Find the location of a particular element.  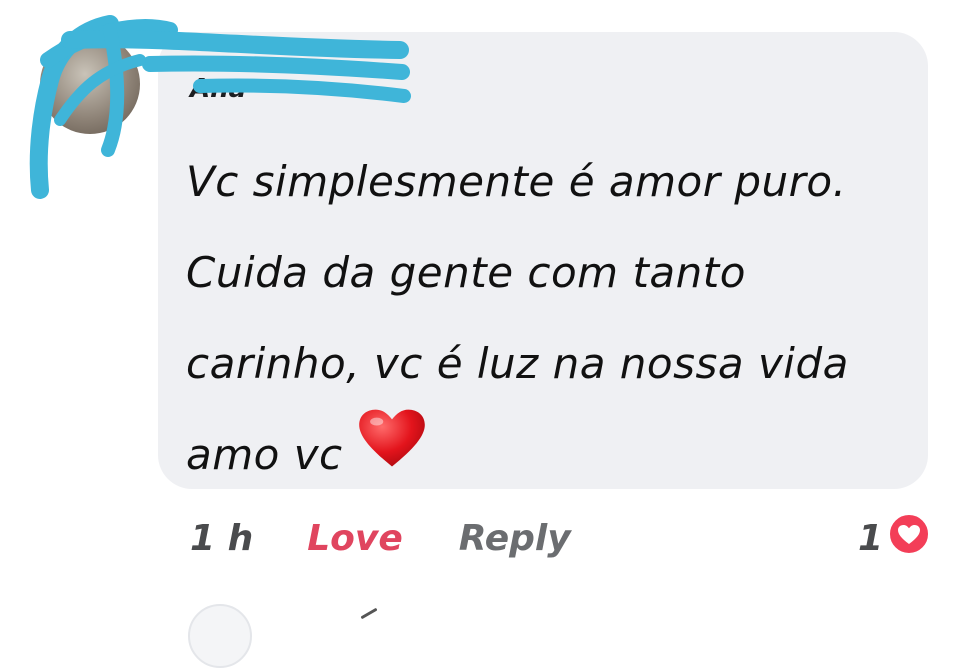

reaction-summary: 1 is located at coordinates (894, 538).